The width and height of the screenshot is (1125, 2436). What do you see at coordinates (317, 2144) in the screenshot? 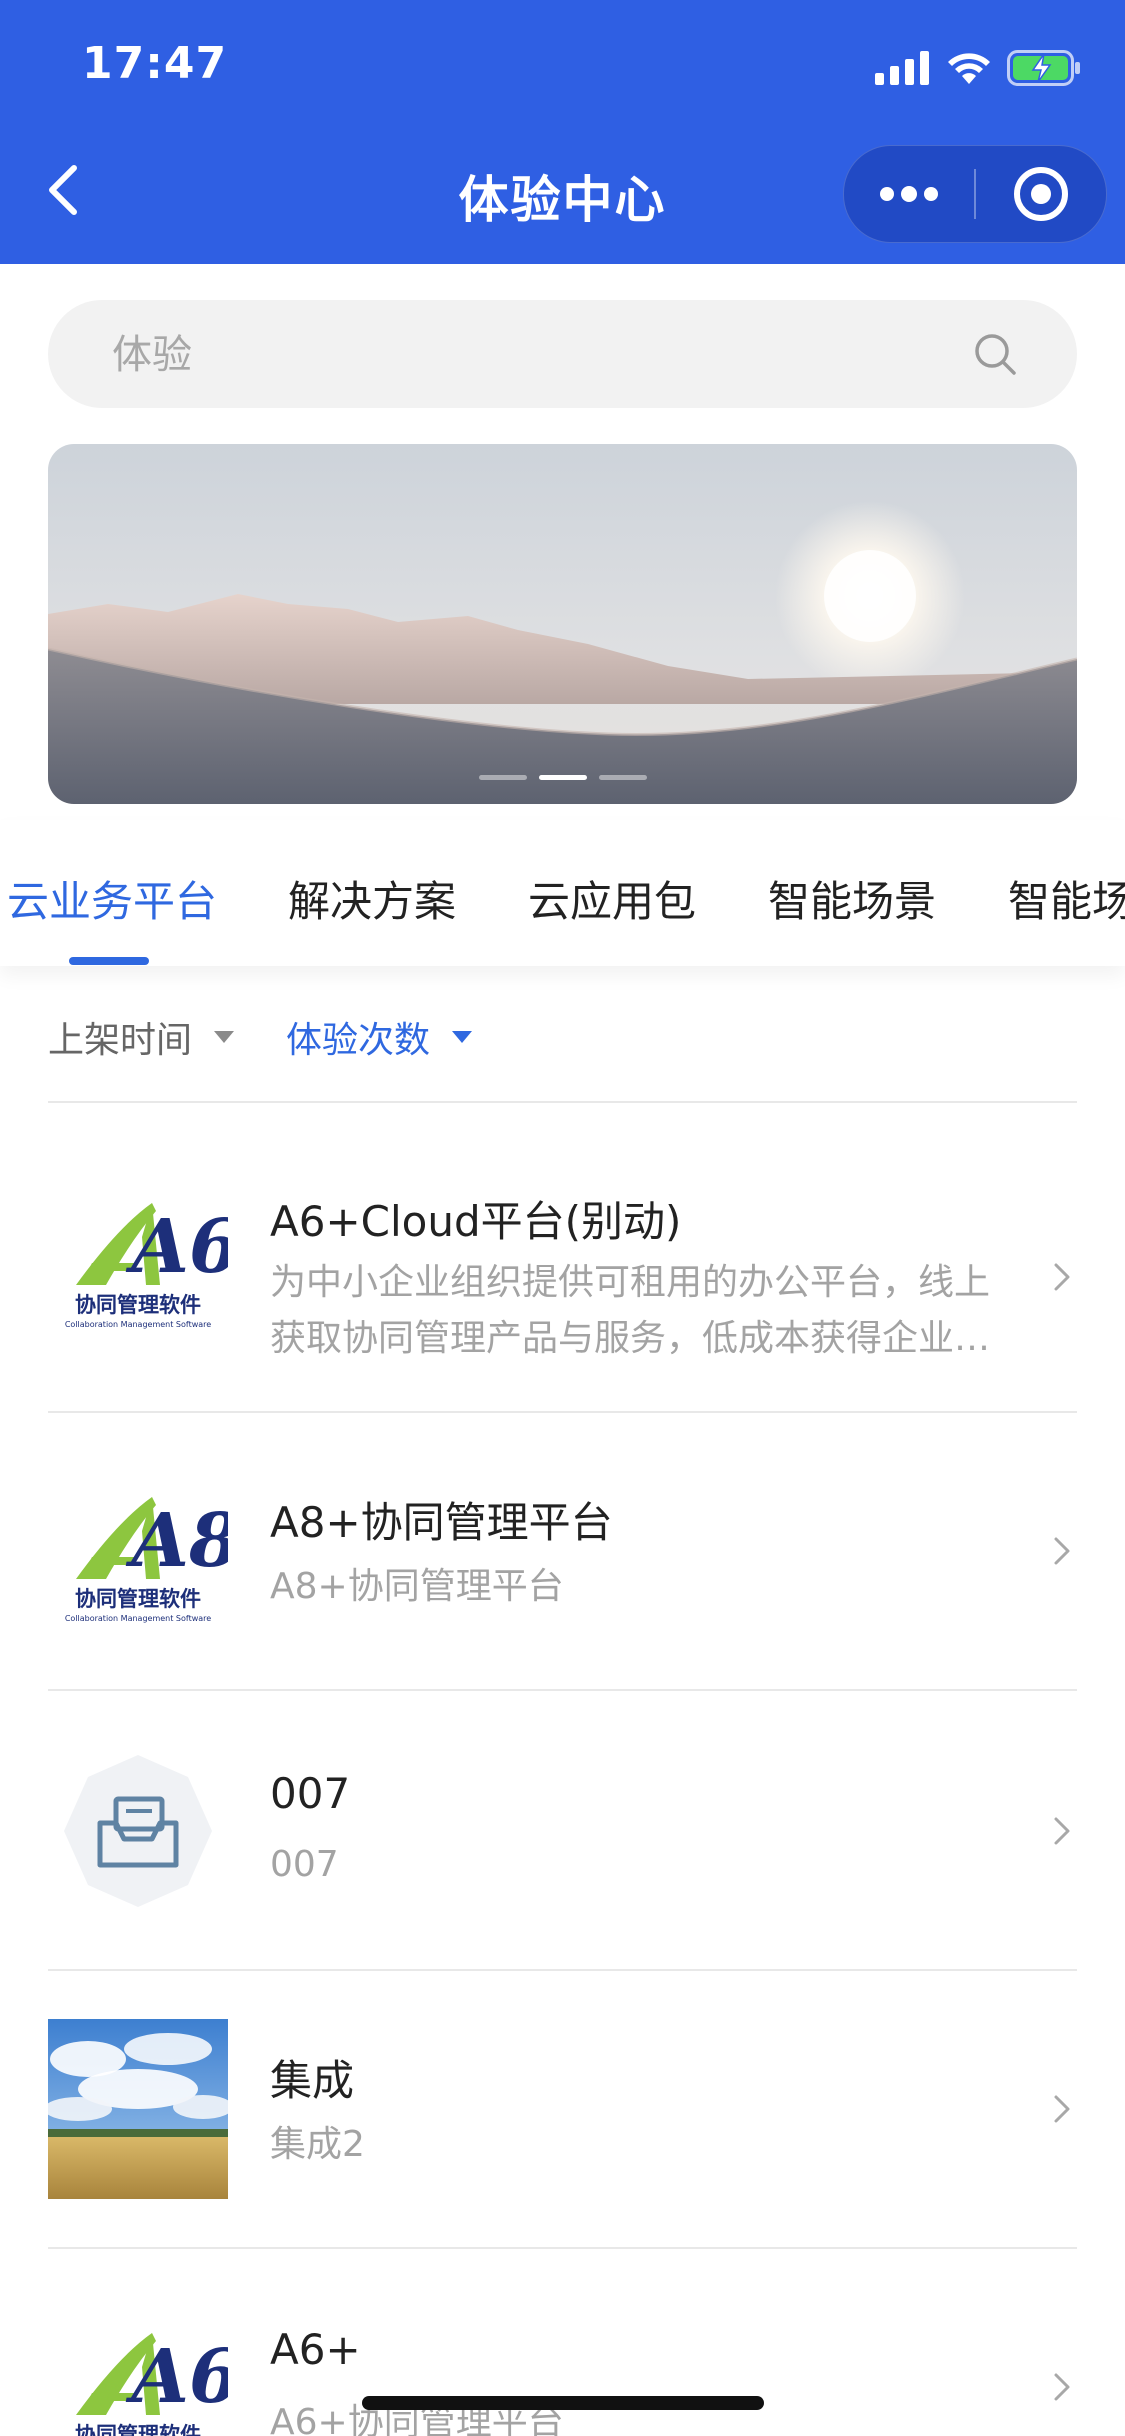
I see `item-description: 集成2` at bounding box center [317, 2144].